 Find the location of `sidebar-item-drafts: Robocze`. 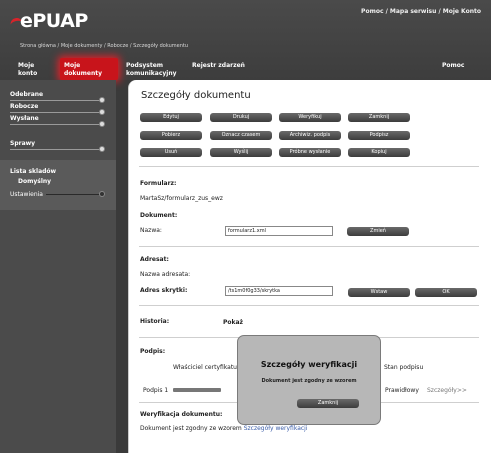

sidebar-item-drafts: Robocze is located at coordinates (24, 106).